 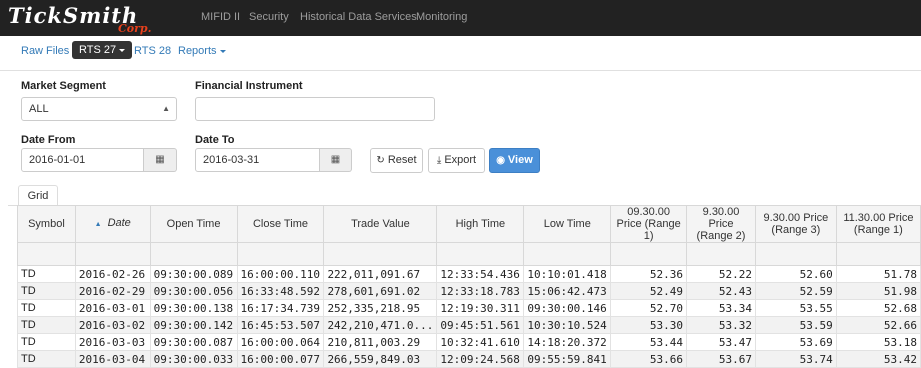 I want to click on cell-high-time: 12:09:24.568, so click(x=480, y=359).